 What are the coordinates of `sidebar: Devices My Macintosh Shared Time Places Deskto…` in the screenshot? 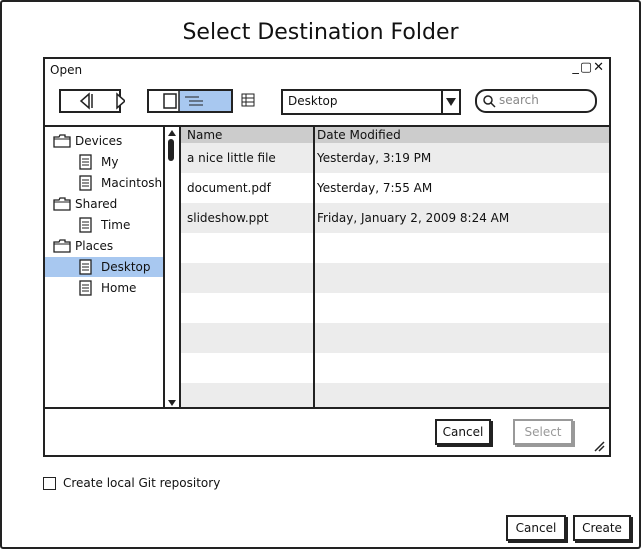 It's located at (113, 267).